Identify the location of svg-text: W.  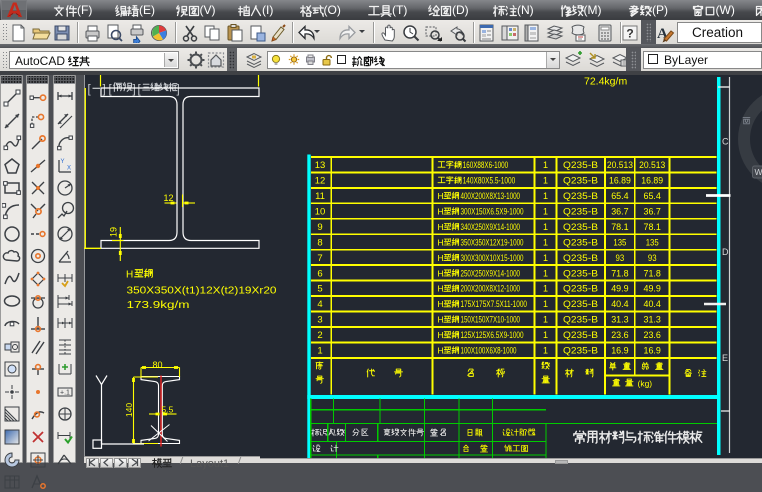
(758, 172).